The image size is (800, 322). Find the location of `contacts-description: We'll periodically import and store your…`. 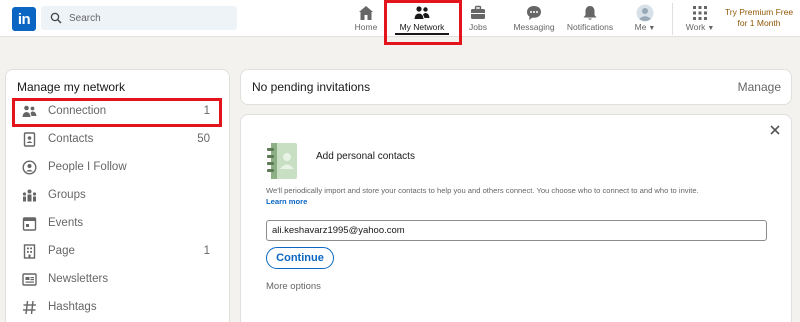

contacts-description: We'll periodically import and store your… is located at coordinates (482, 190).